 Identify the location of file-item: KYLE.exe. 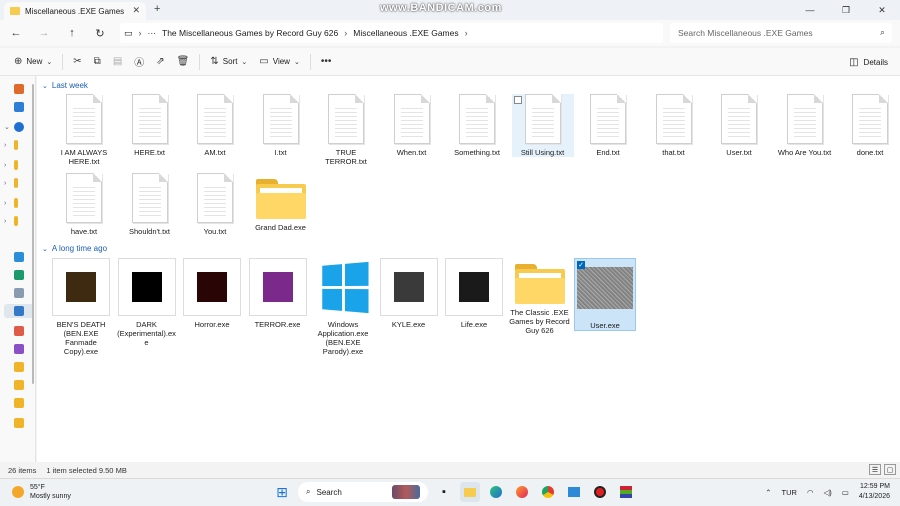
(409, 293).